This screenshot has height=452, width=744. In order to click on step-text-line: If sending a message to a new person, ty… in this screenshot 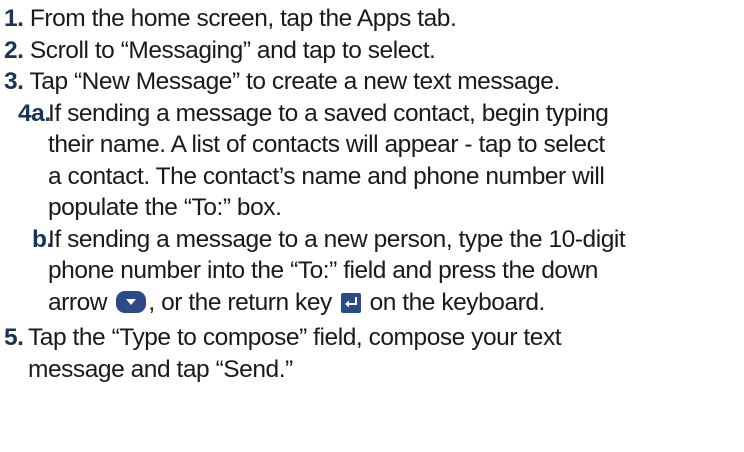, I will do `click(337, 239)`.